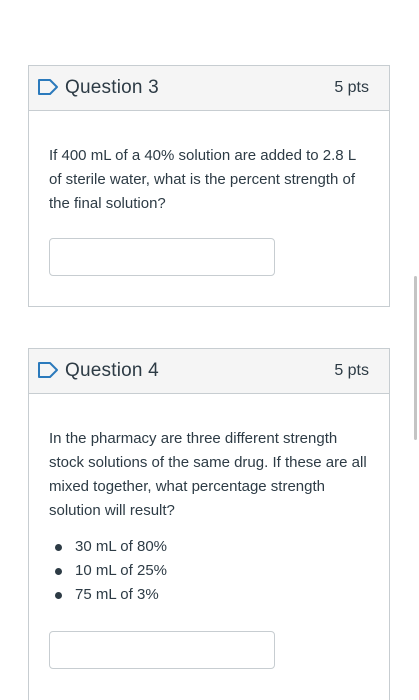 This screenshot has height=700, width=419. What do you see at coordinates (112, 87) in the screenshot?
I see `question-3-title: Question 3` at bounding box center [112, 87].